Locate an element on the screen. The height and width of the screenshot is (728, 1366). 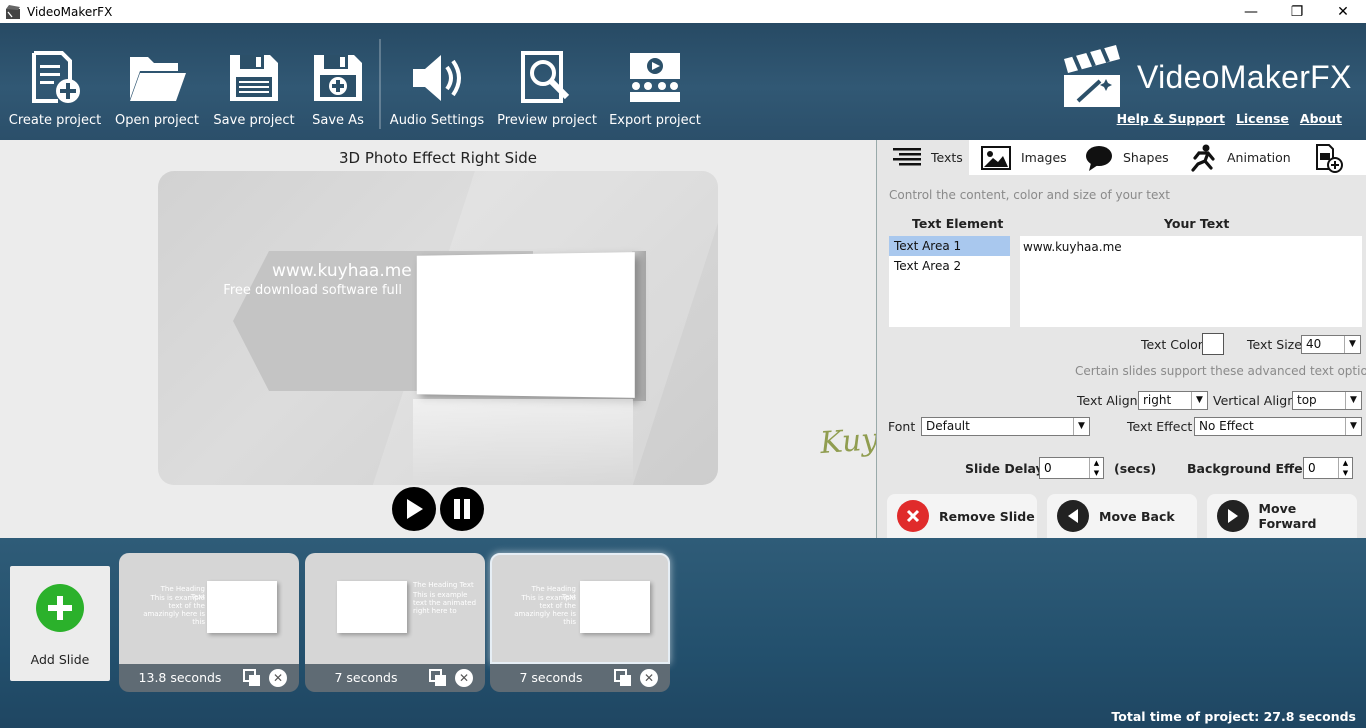
remove-slide-button: Remove Slide is located at coordinates (962, 516).